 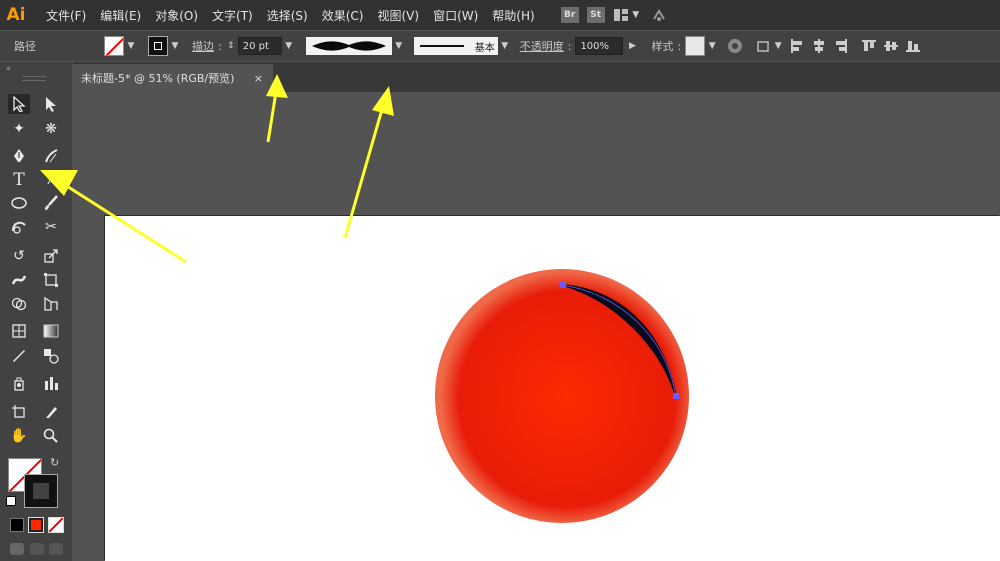 I want to click on direct-selection-tool-icon, so click(x=51, y=104).